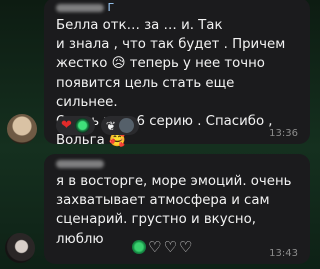 The image size is (320, 269). I want to click on reaction-chip: ❤, so click(75, 125).